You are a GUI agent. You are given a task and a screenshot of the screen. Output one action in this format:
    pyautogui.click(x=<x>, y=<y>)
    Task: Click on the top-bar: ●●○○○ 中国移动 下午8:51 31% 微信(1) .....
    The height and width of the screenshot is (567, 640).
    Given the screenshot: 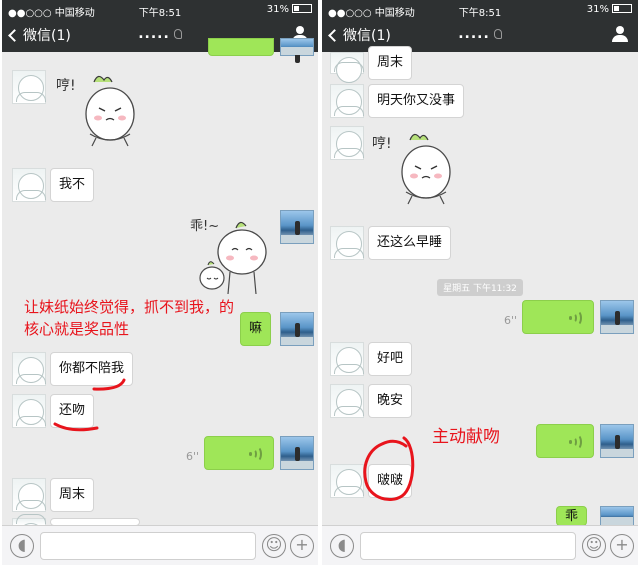 What is the action you would take?
    pyautogui.click(x=480, y=26)
    